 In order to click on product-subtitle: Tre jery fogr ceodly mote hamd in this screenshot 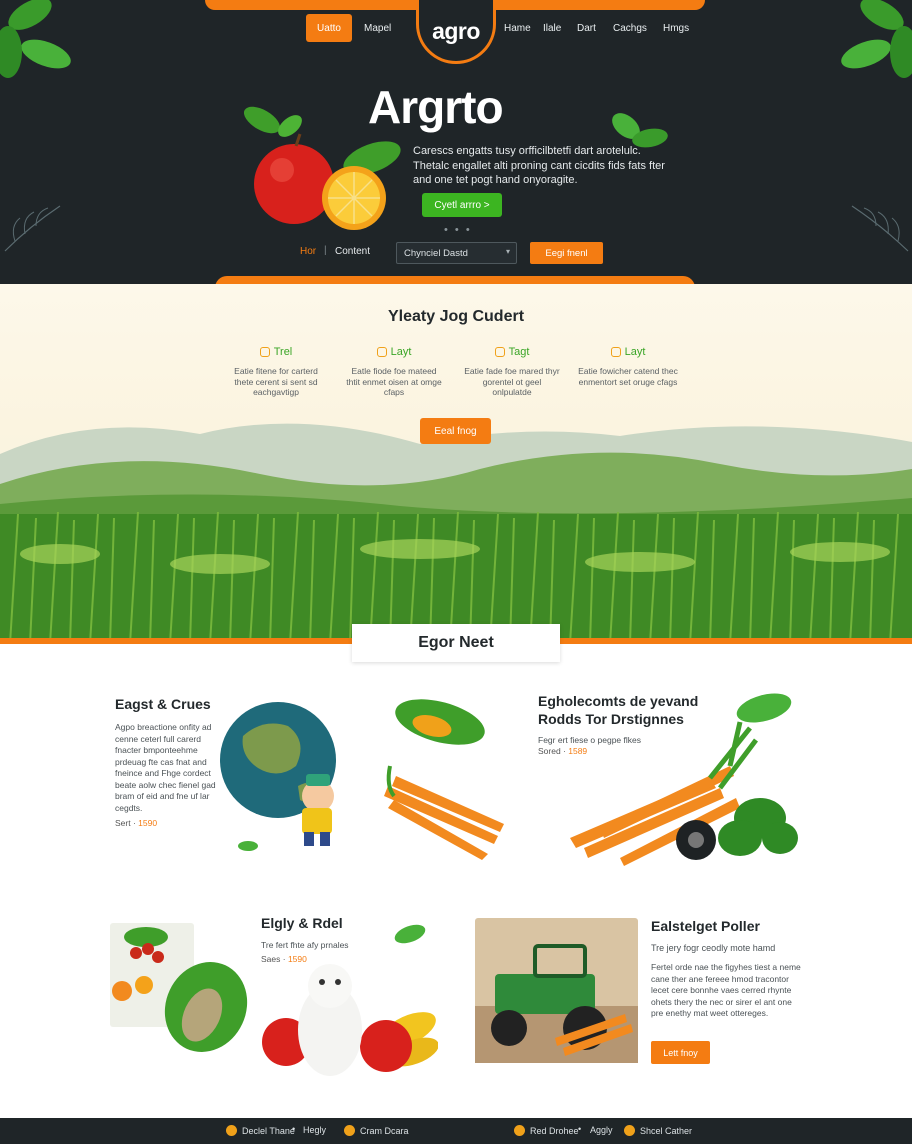, I will do `click(713, 948)`.